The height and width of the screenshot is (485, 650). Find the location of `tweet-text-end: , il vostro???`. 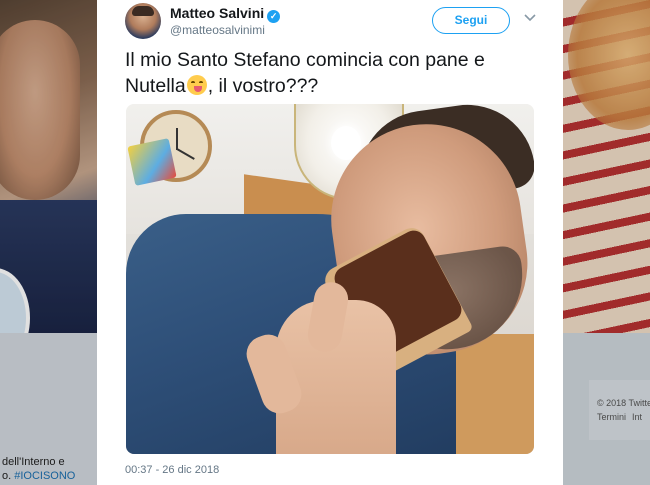

tweet-text-end: , il vostro??? is located at coordinates (263, 86).